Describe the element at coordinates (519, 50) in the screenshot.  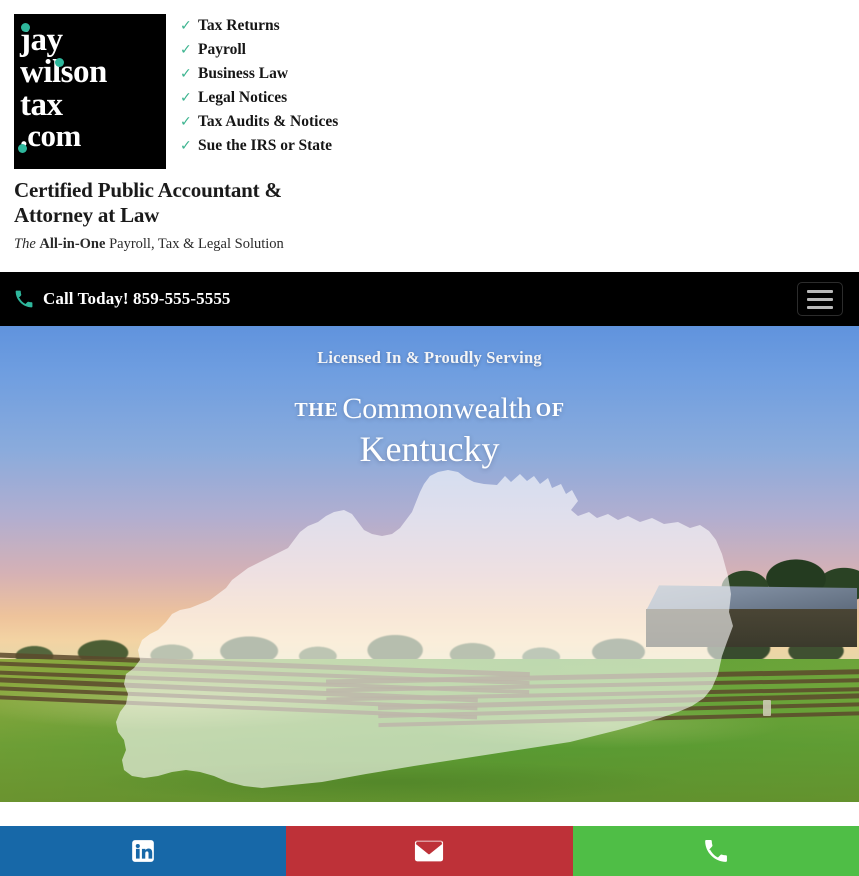
I see `list-item: ✓ Payroll` at that location.